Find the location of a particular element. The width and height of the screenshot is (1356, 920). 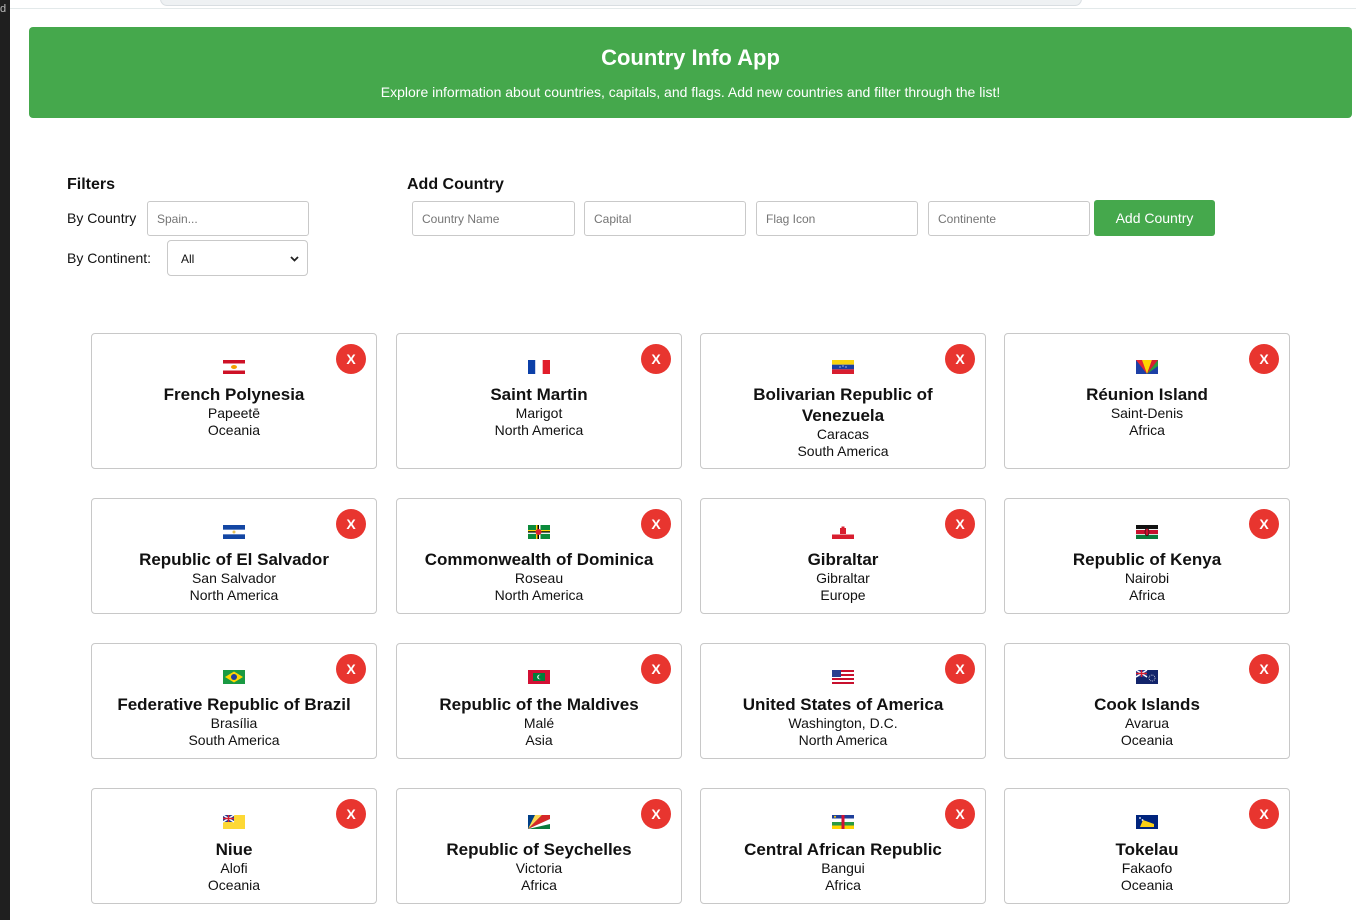

country-continent: Europe is located at coordinates (843, 595).